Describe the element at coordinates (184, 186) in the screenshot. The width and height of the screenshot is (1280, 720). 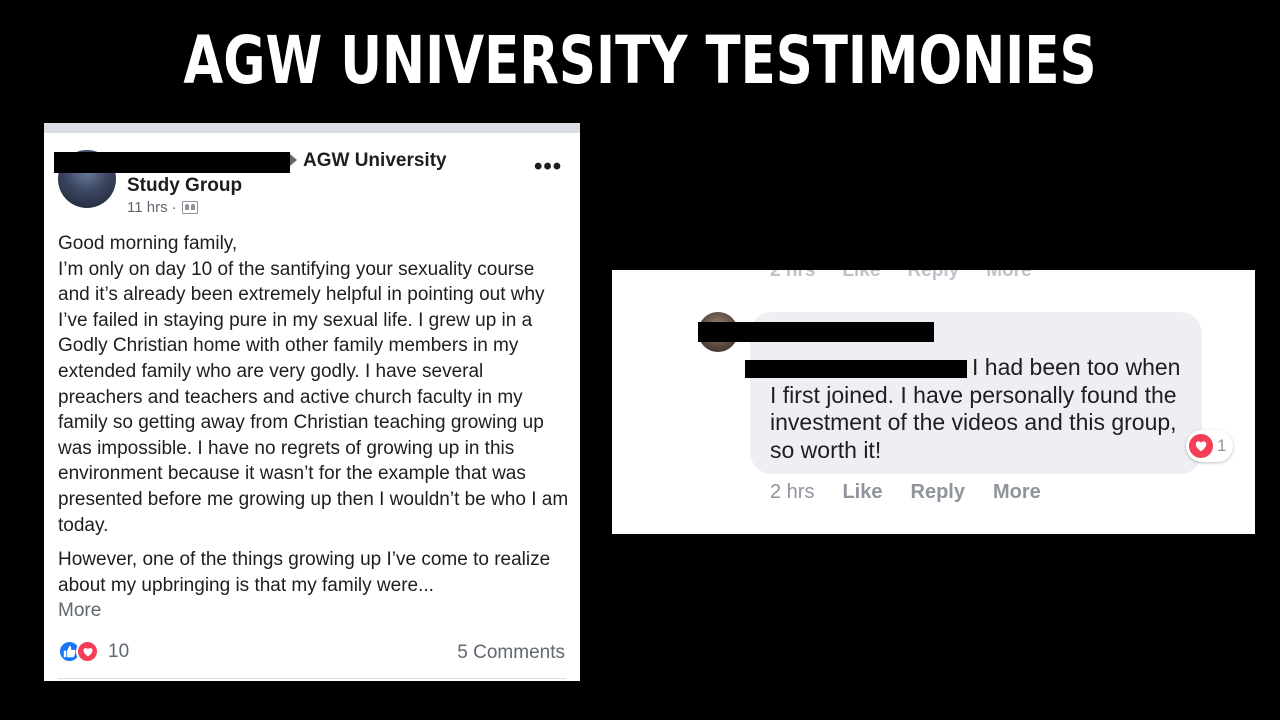
I see `group-name-link-continued: Study Group` at that location.